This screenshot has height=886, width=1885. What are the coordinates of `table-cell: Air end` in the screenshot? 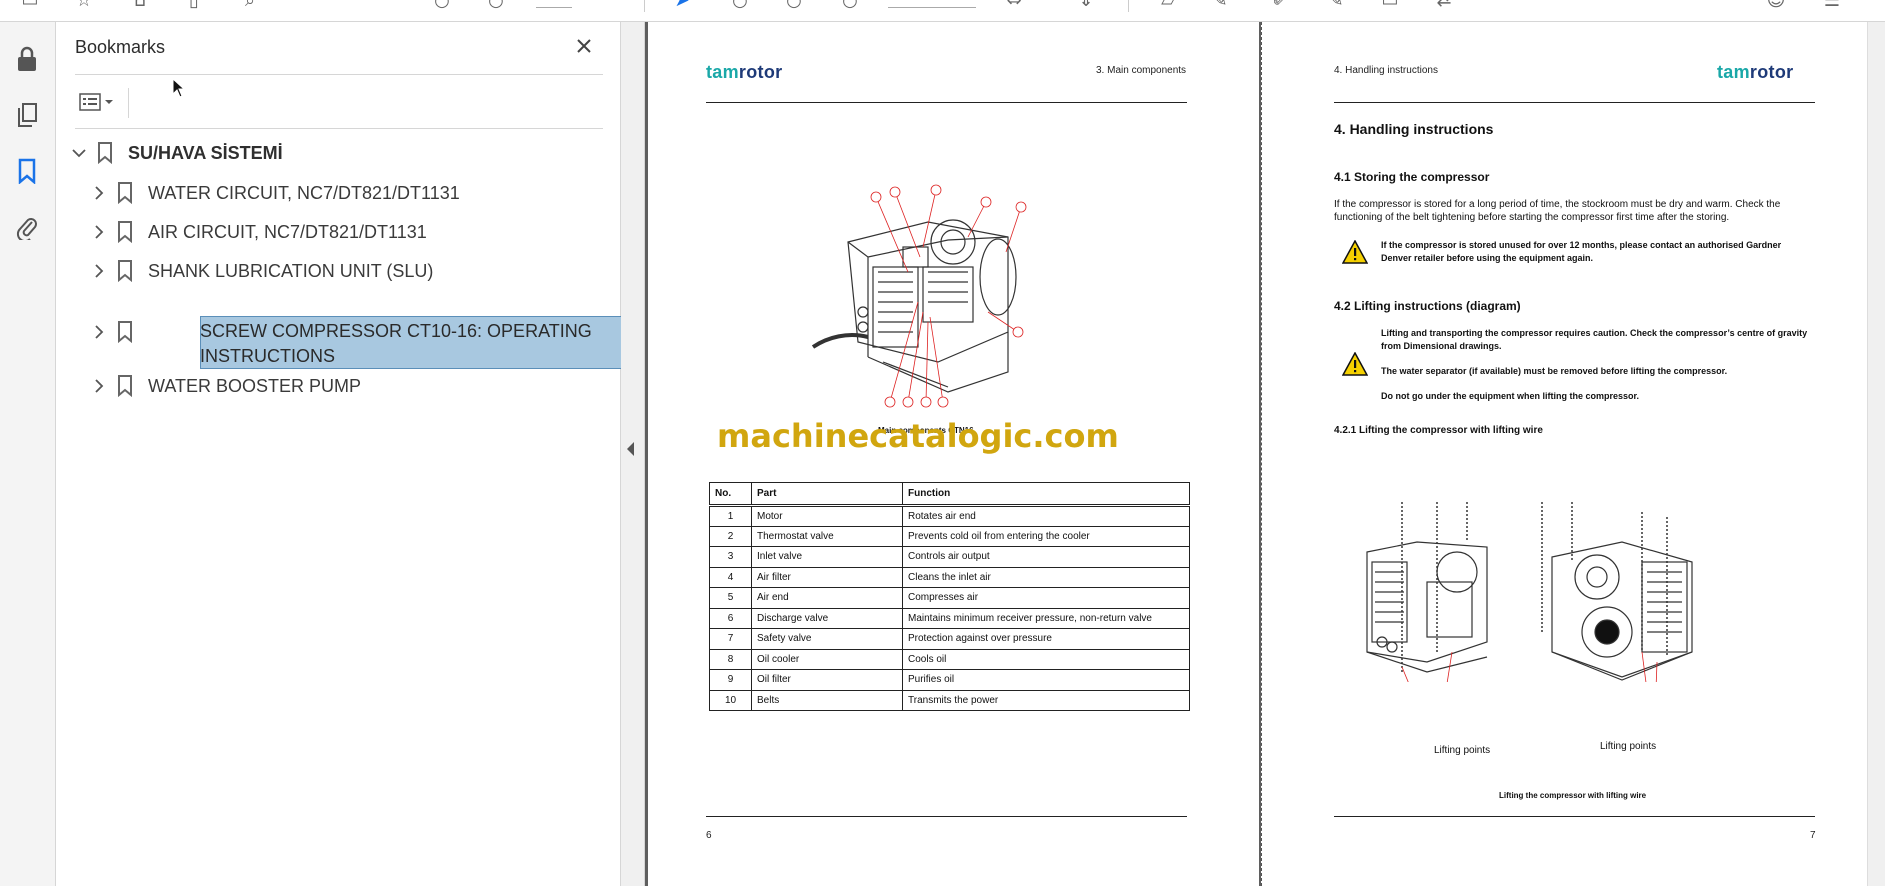 It's located at (827, 598).